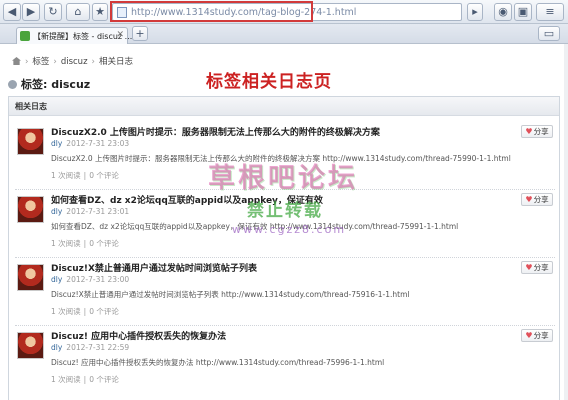 The width and height of the screenshot is (568, 400). Describe the element at coordinates (285, 211) in the screenshot. I see `watermark-subtitle: 禁止转载` at that location.